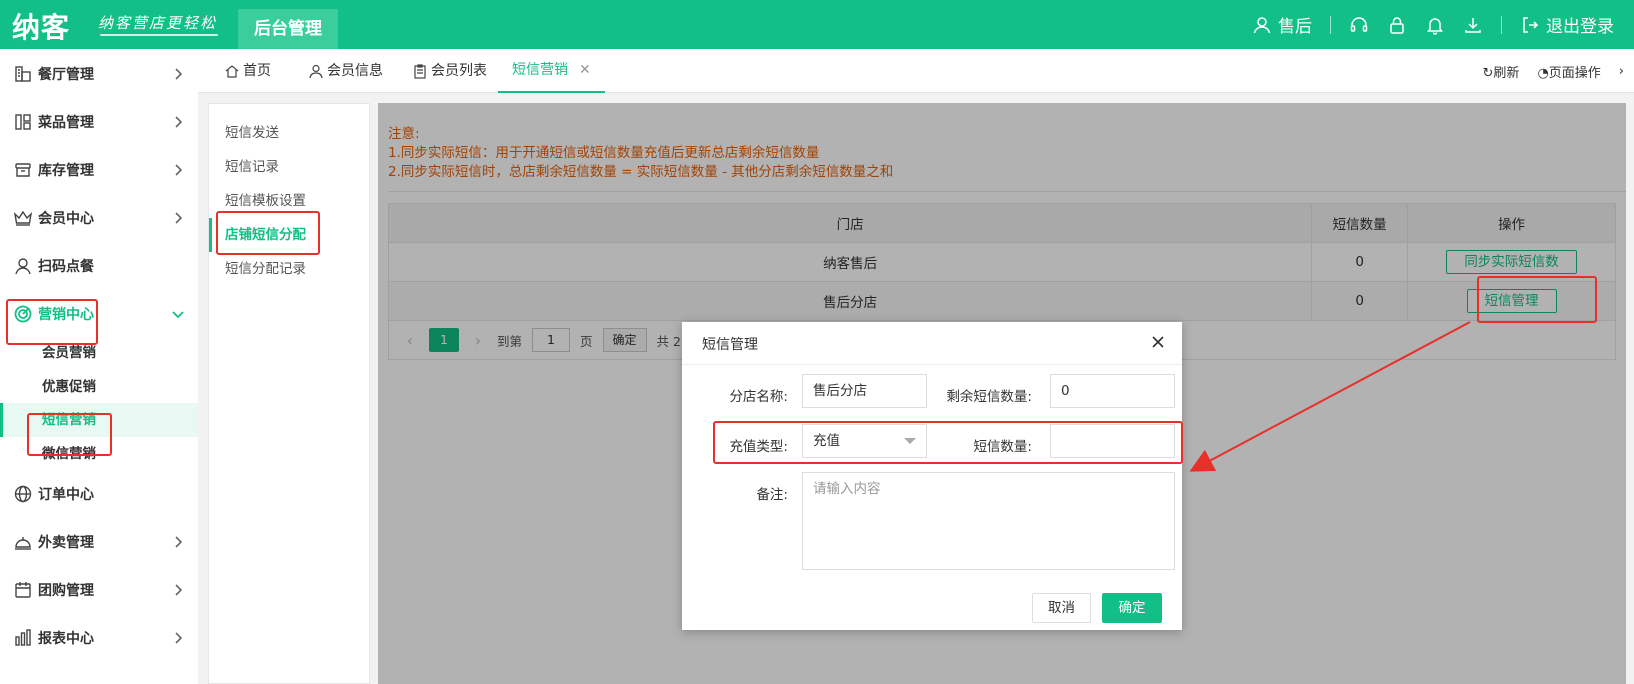  Describe the element at coordinates (66, 267) in the screenshot. I see `sidebar-item-label: 扫码点餐` at that location.